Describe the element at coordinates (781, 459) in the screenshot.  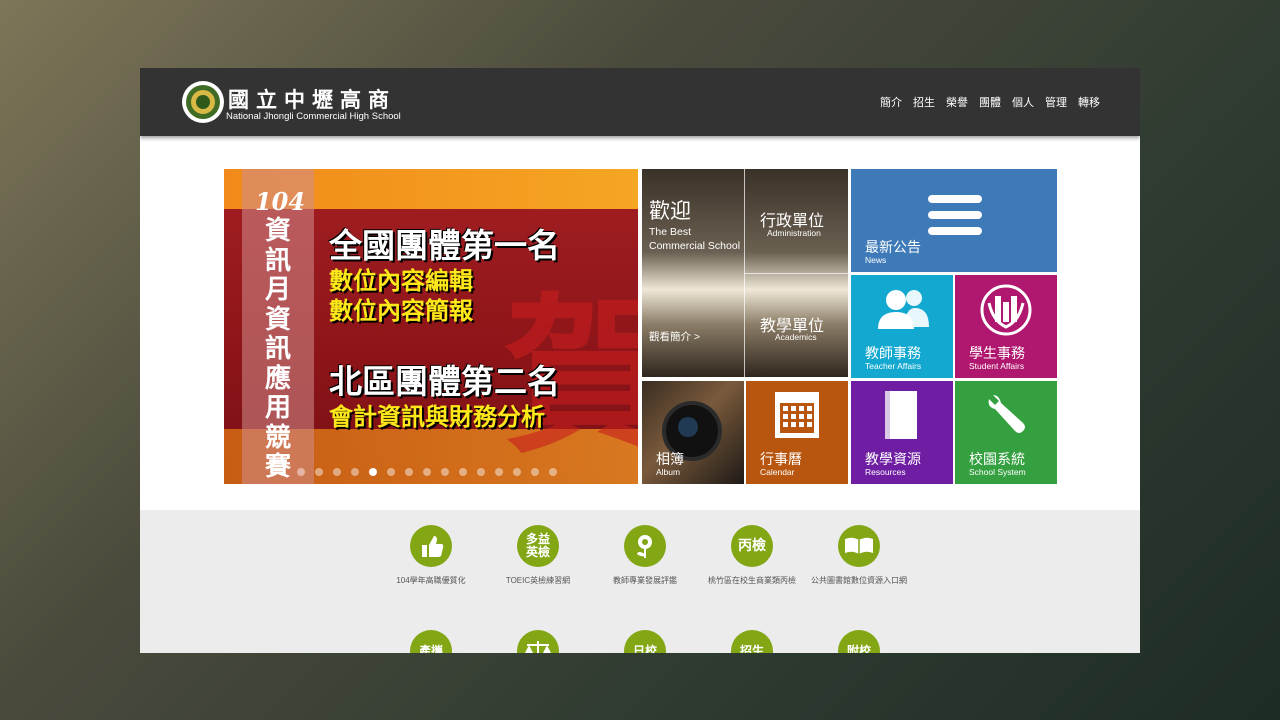
I see `tile-calendar-label: 行事曆` at that location.